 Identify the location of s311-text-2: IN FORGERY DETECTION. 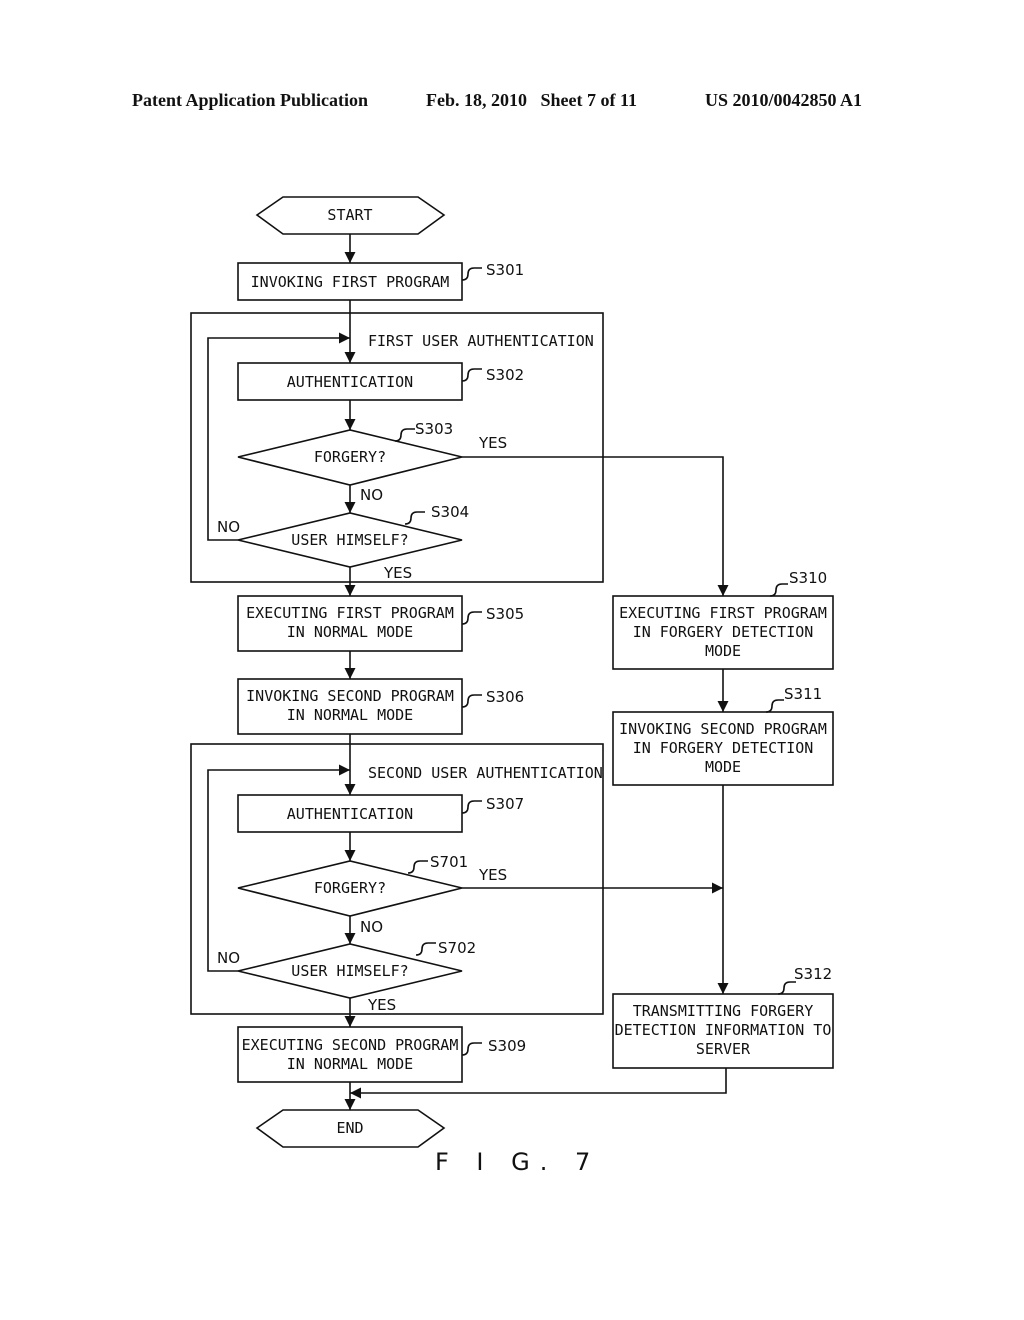
(723, 748).